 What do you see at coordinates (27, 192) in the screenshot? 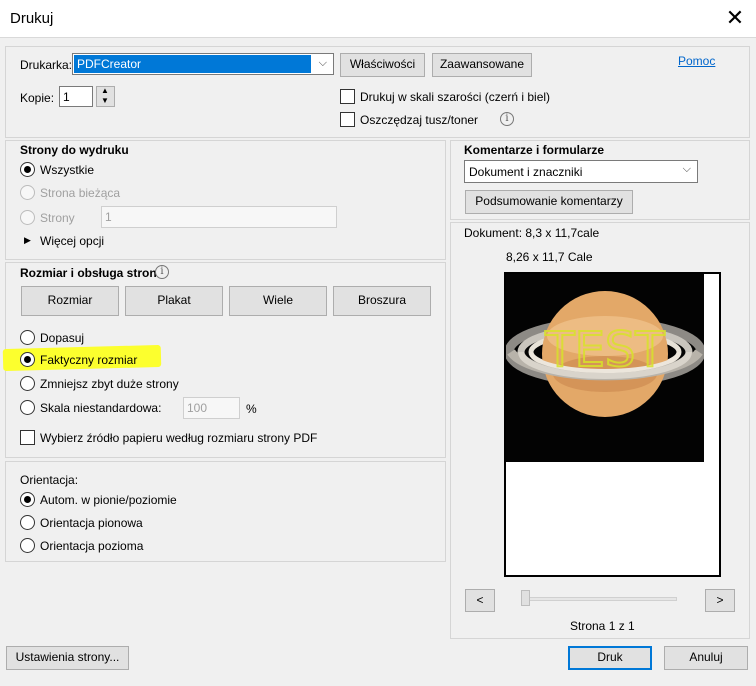
I see `current-page-radio` at bounding box center [27, 192].